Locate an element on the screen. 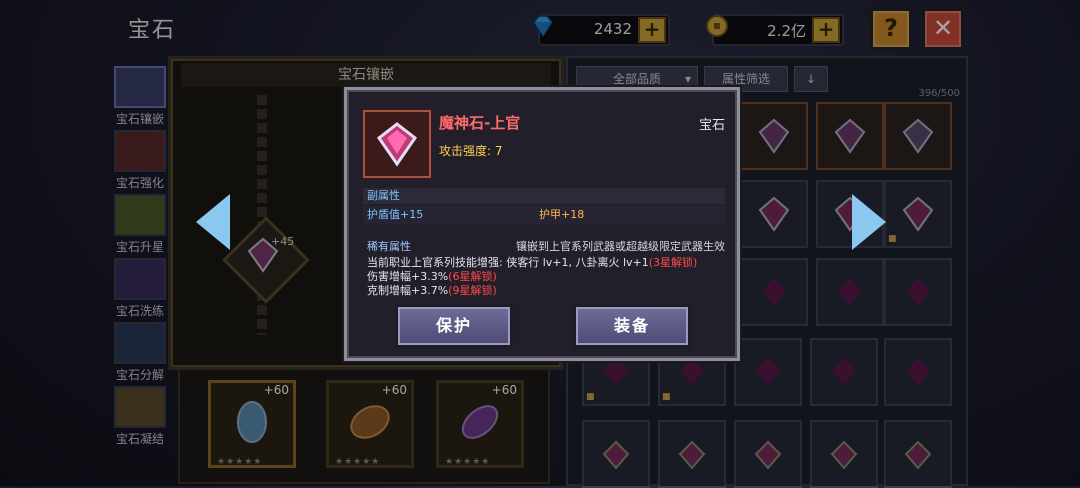 Image resolution: width=1080 pixels, height=488 pixels. rare-attr-line: 克制增幅+3.7%(9星解锁) is located at coordinates (432, 290).